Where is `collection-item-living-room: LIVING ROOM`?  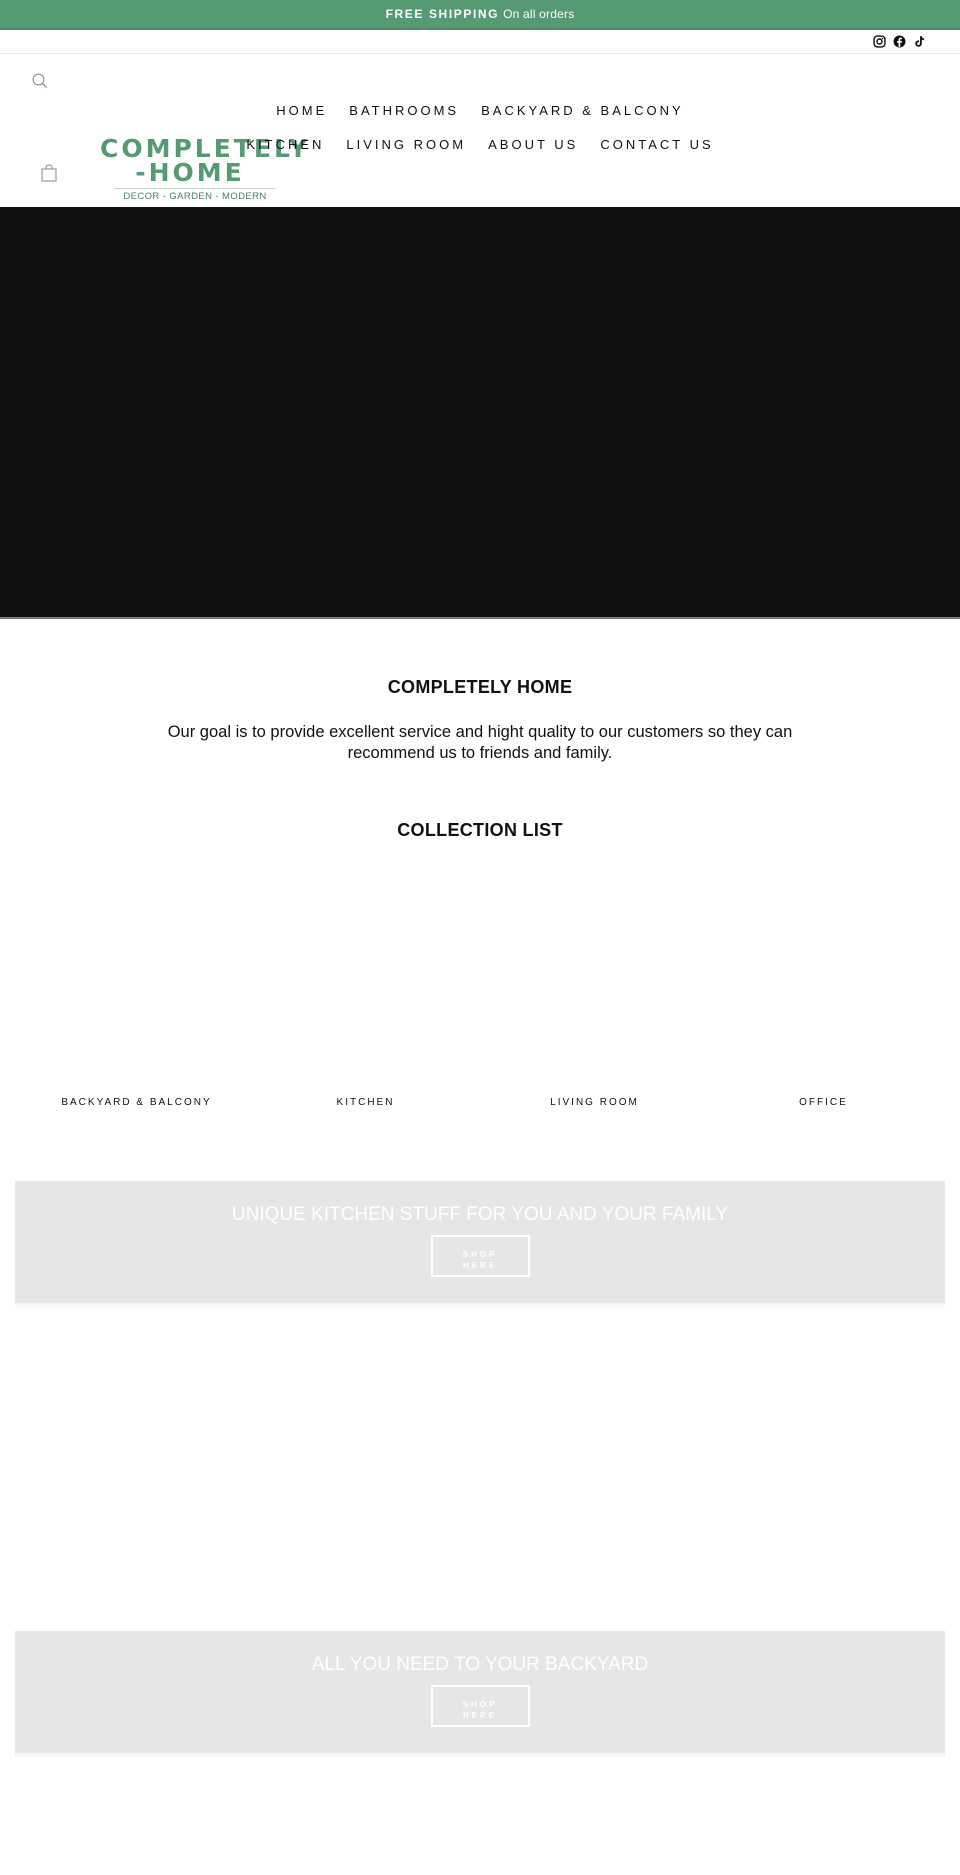
collection-item-living-room: LIVING ROOM is located at coordinates (594, 980).